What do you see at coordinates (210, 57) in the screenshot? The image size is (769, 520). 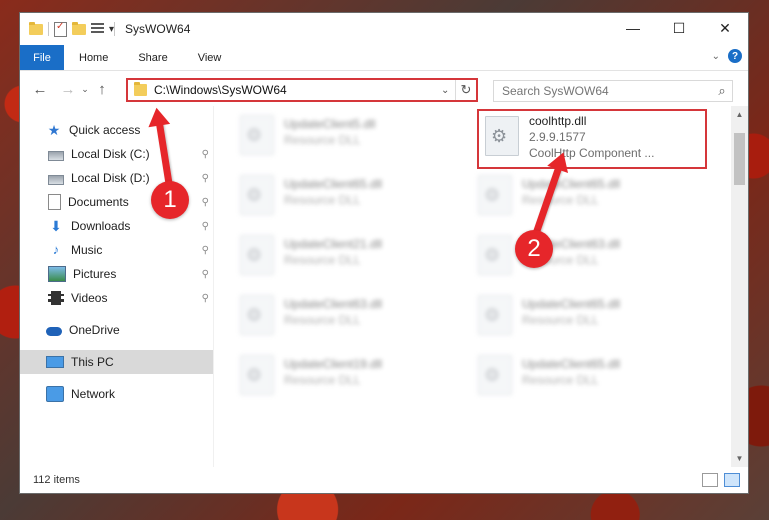 I see `tab-view: View` at bounding box center [210, 57].